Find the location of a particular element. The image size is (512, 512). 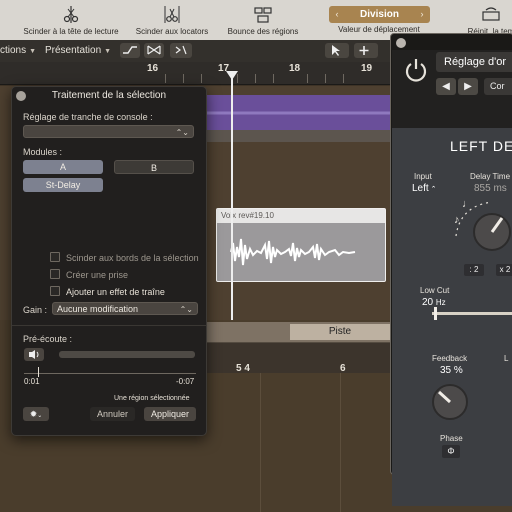

automation-curve-icon is located at coordinates (130, 50).